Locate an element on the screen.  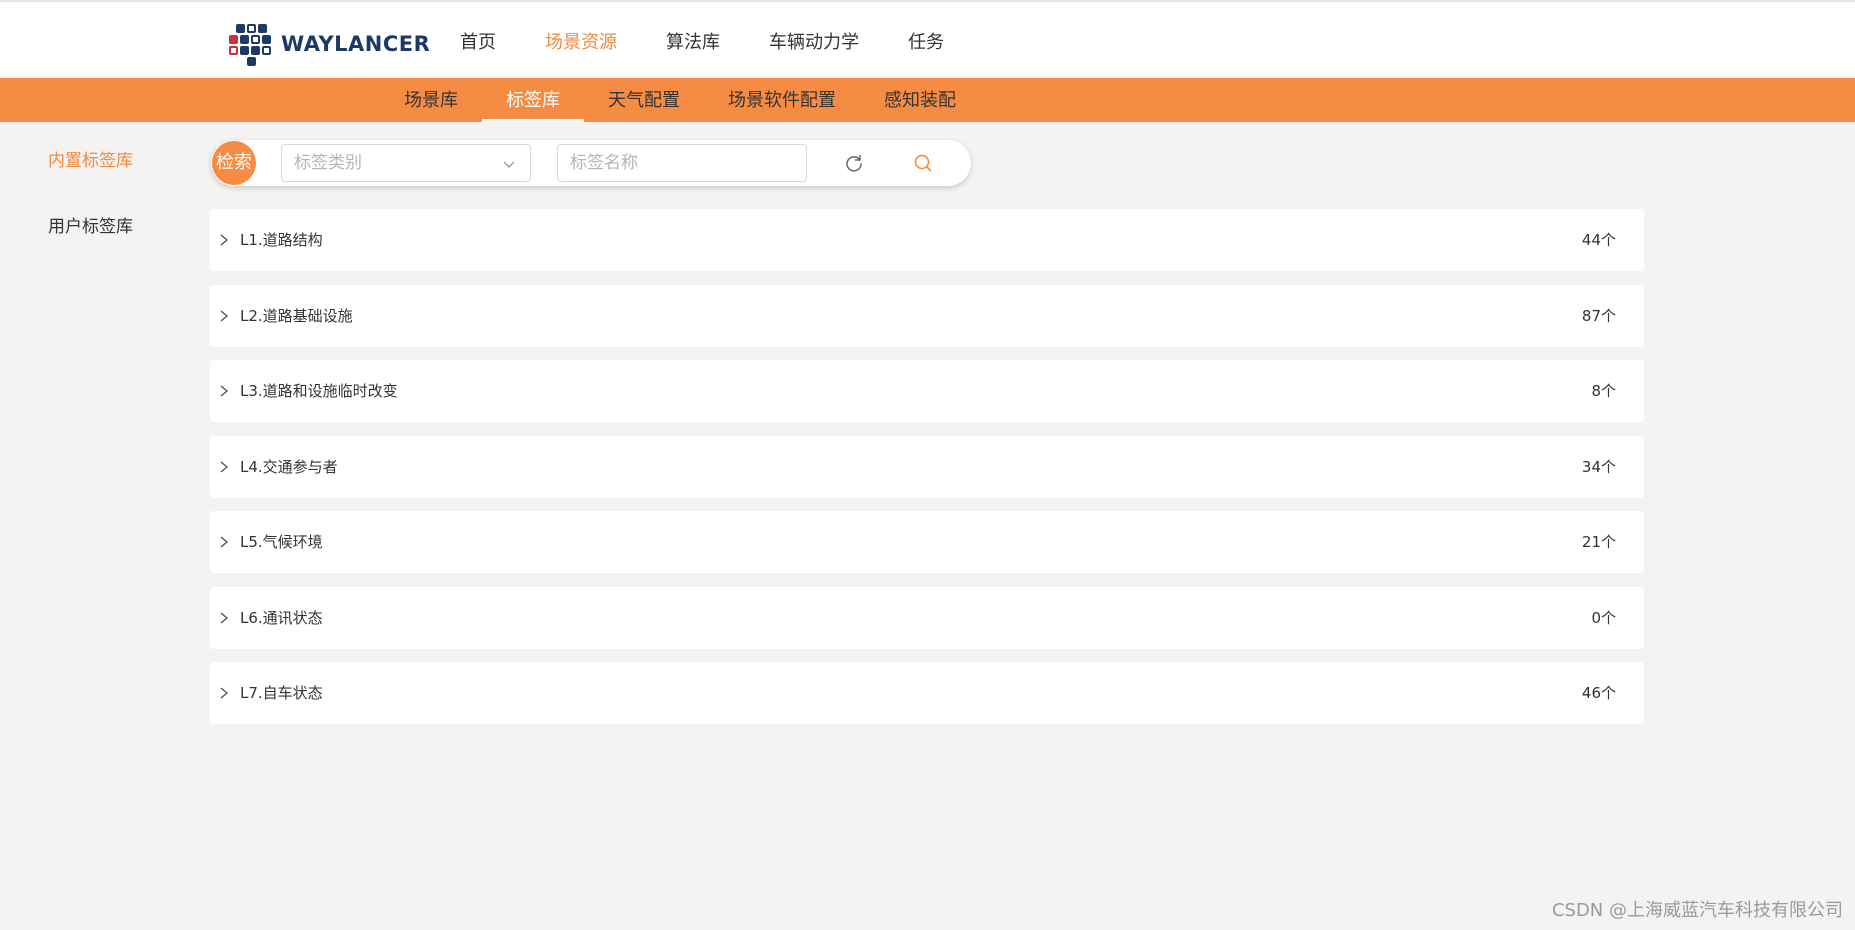
tag-row: L7.自车状态 46个 is located at coordinates (927, 693).